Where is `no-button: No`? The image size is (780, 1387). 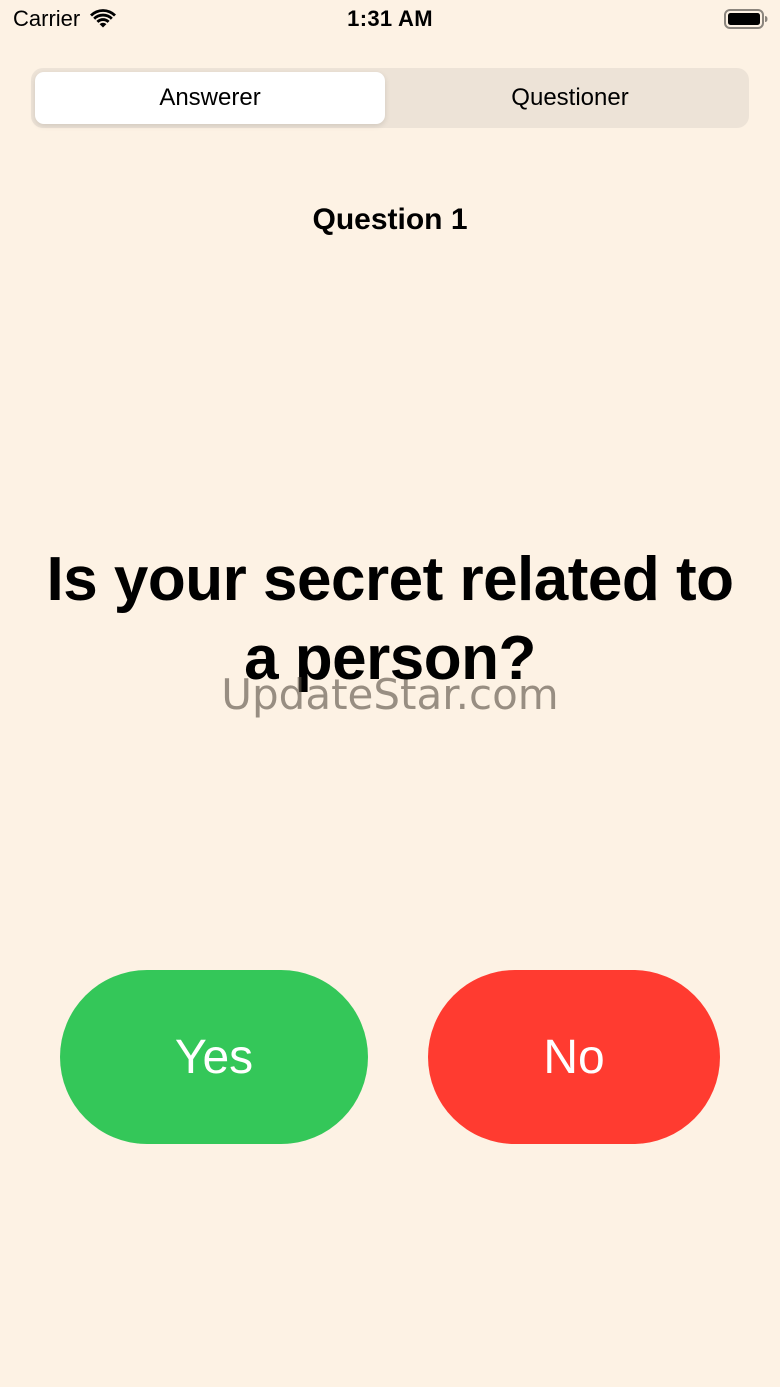 no-button: No is located at coordinates (574, 1057).